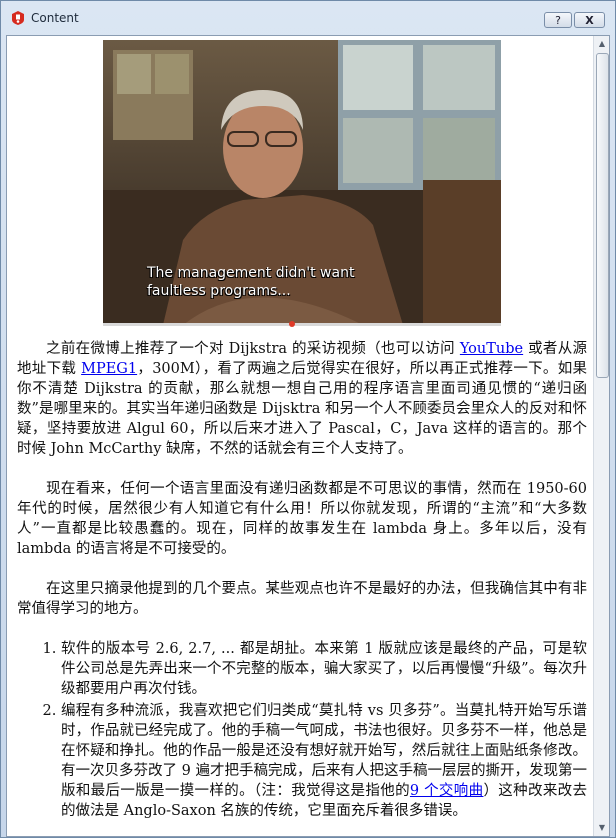 Image resolution: width=616 pixels, height=838 pixels. Describe the element at coordinates (447, 791) in the screenshot. I see `symphonies-link: 9 个交响曲` at that location.